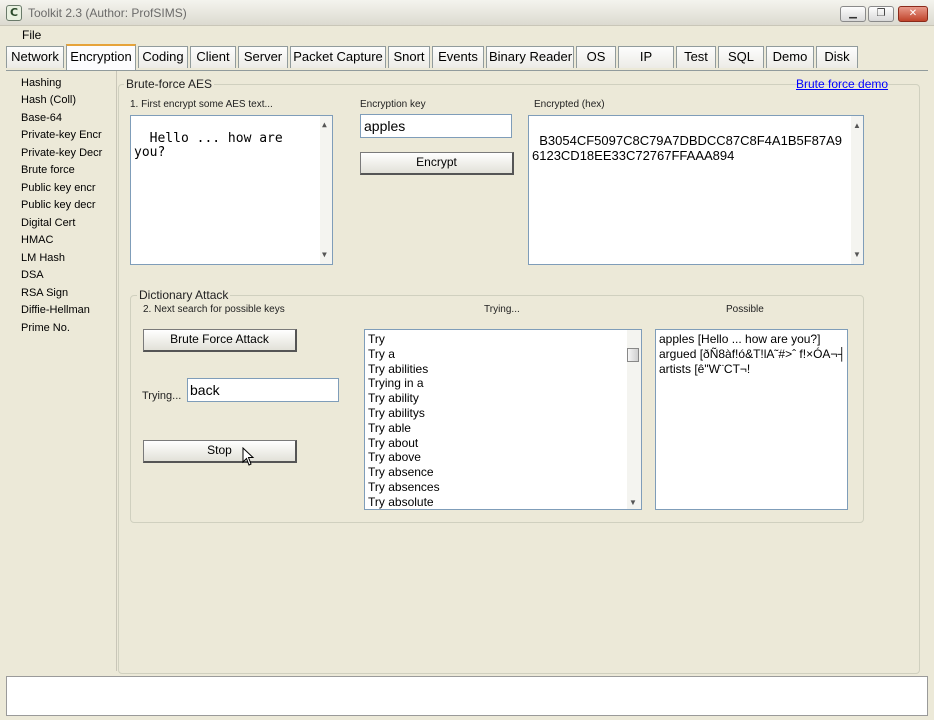 The width and height of the screenshot is (934, 720). I want to click on cipher-label: Encrypted (hex), so click(569, 104).